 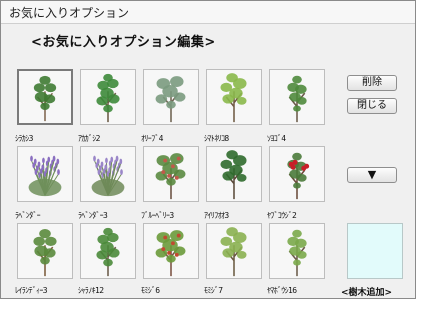 I want to click on add-tree-label: <樹木追加>, so click(x=367, y=293).